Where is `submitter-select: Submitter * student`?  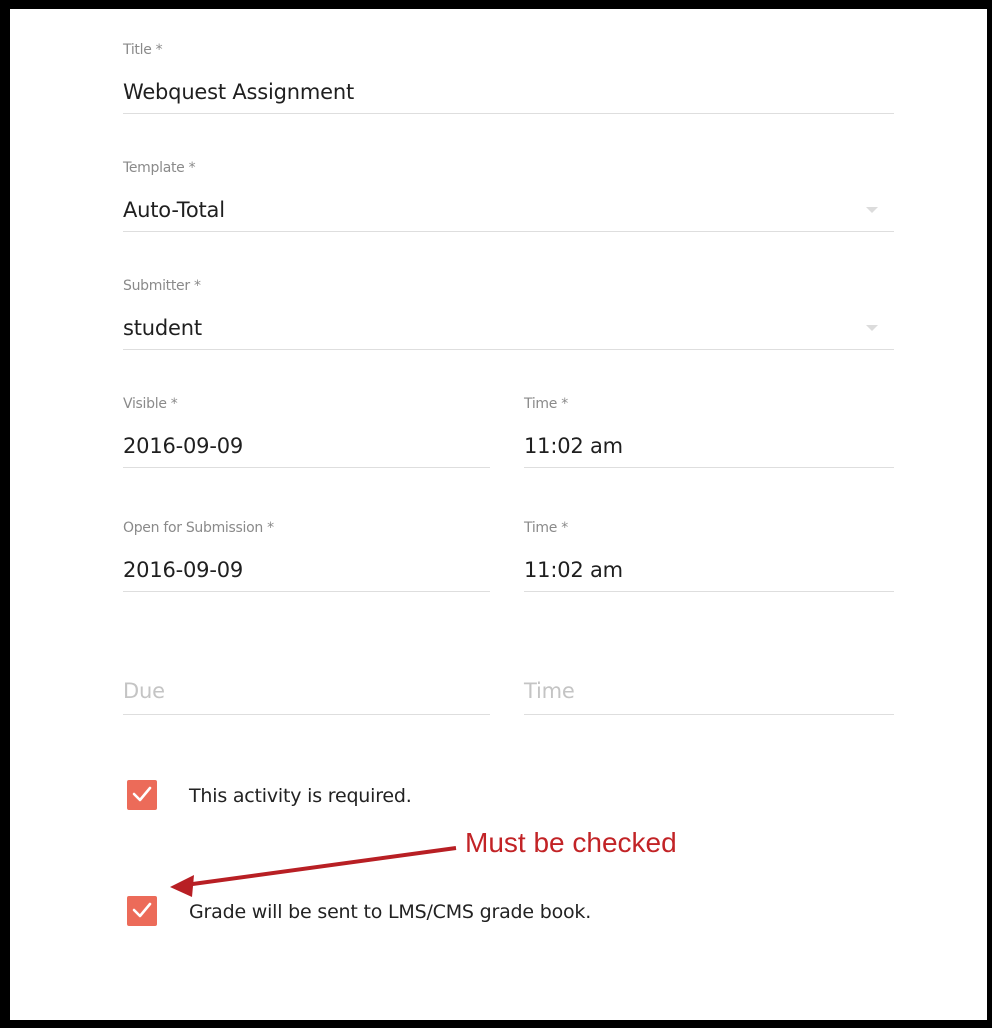
submitter-select: Submitter * student is located at coordinates (508, 314).